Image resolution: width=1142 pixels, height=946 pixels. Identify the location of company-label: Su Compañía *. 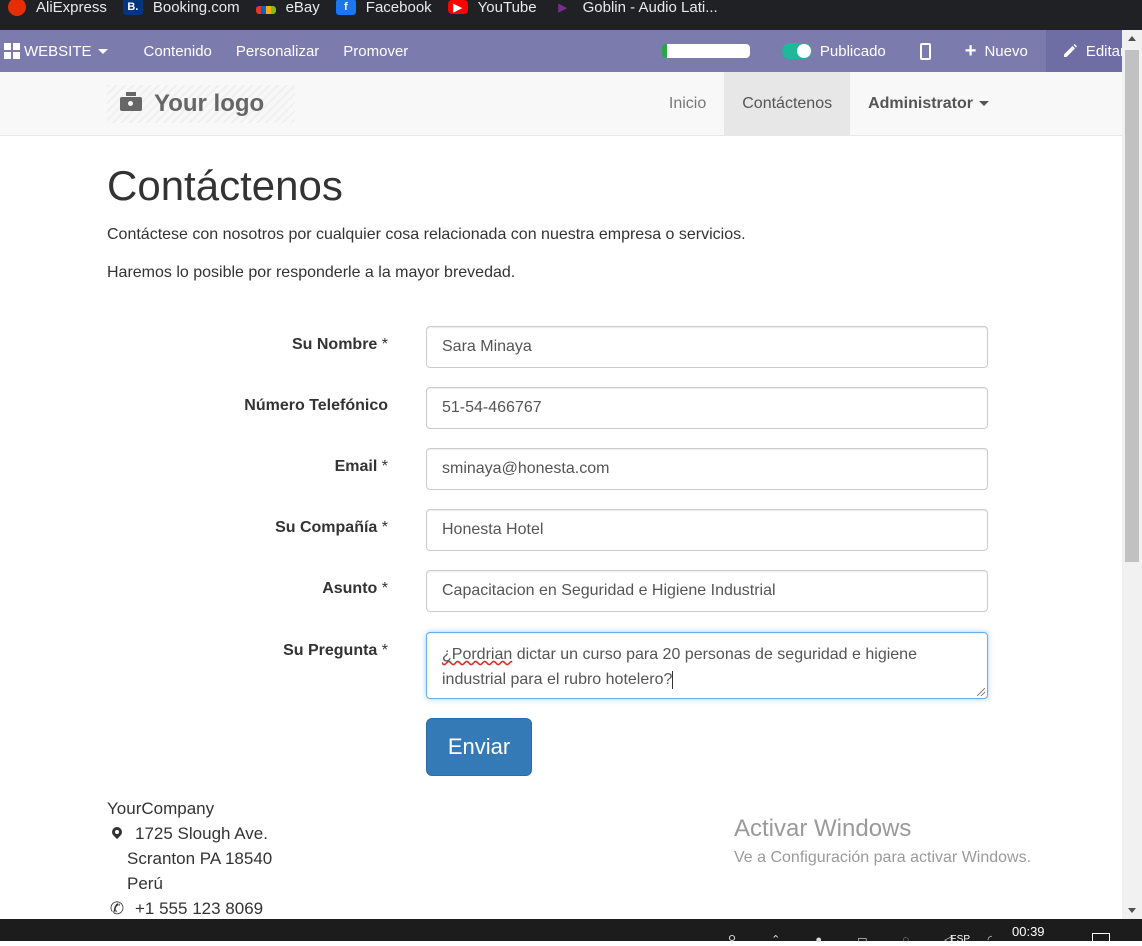
(331, 527).